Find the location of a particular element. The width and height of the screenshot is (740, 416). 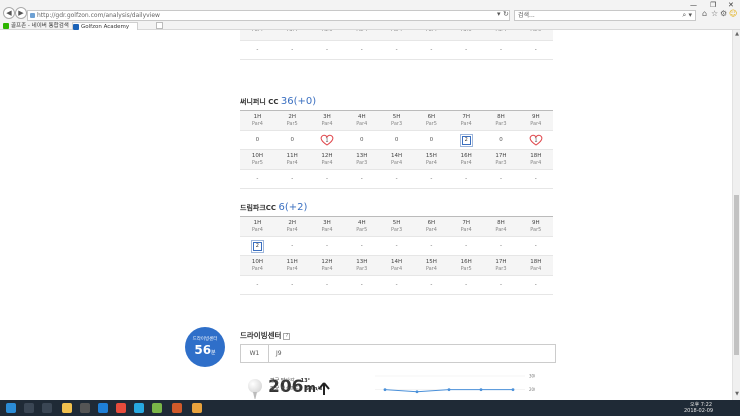

scroll-up-icon: ▲ is located at coordinates (736, 34).